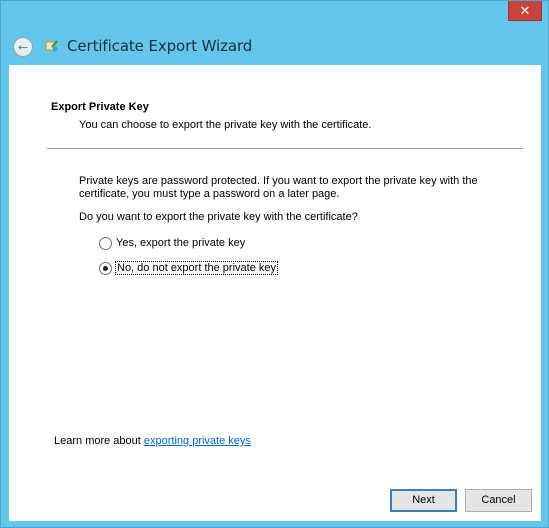 Image resolution: width=549 pixels, height=528 pixels. I want to click on wizard-header: ⭠ Certificate Export Wizard, so click(275, 46).